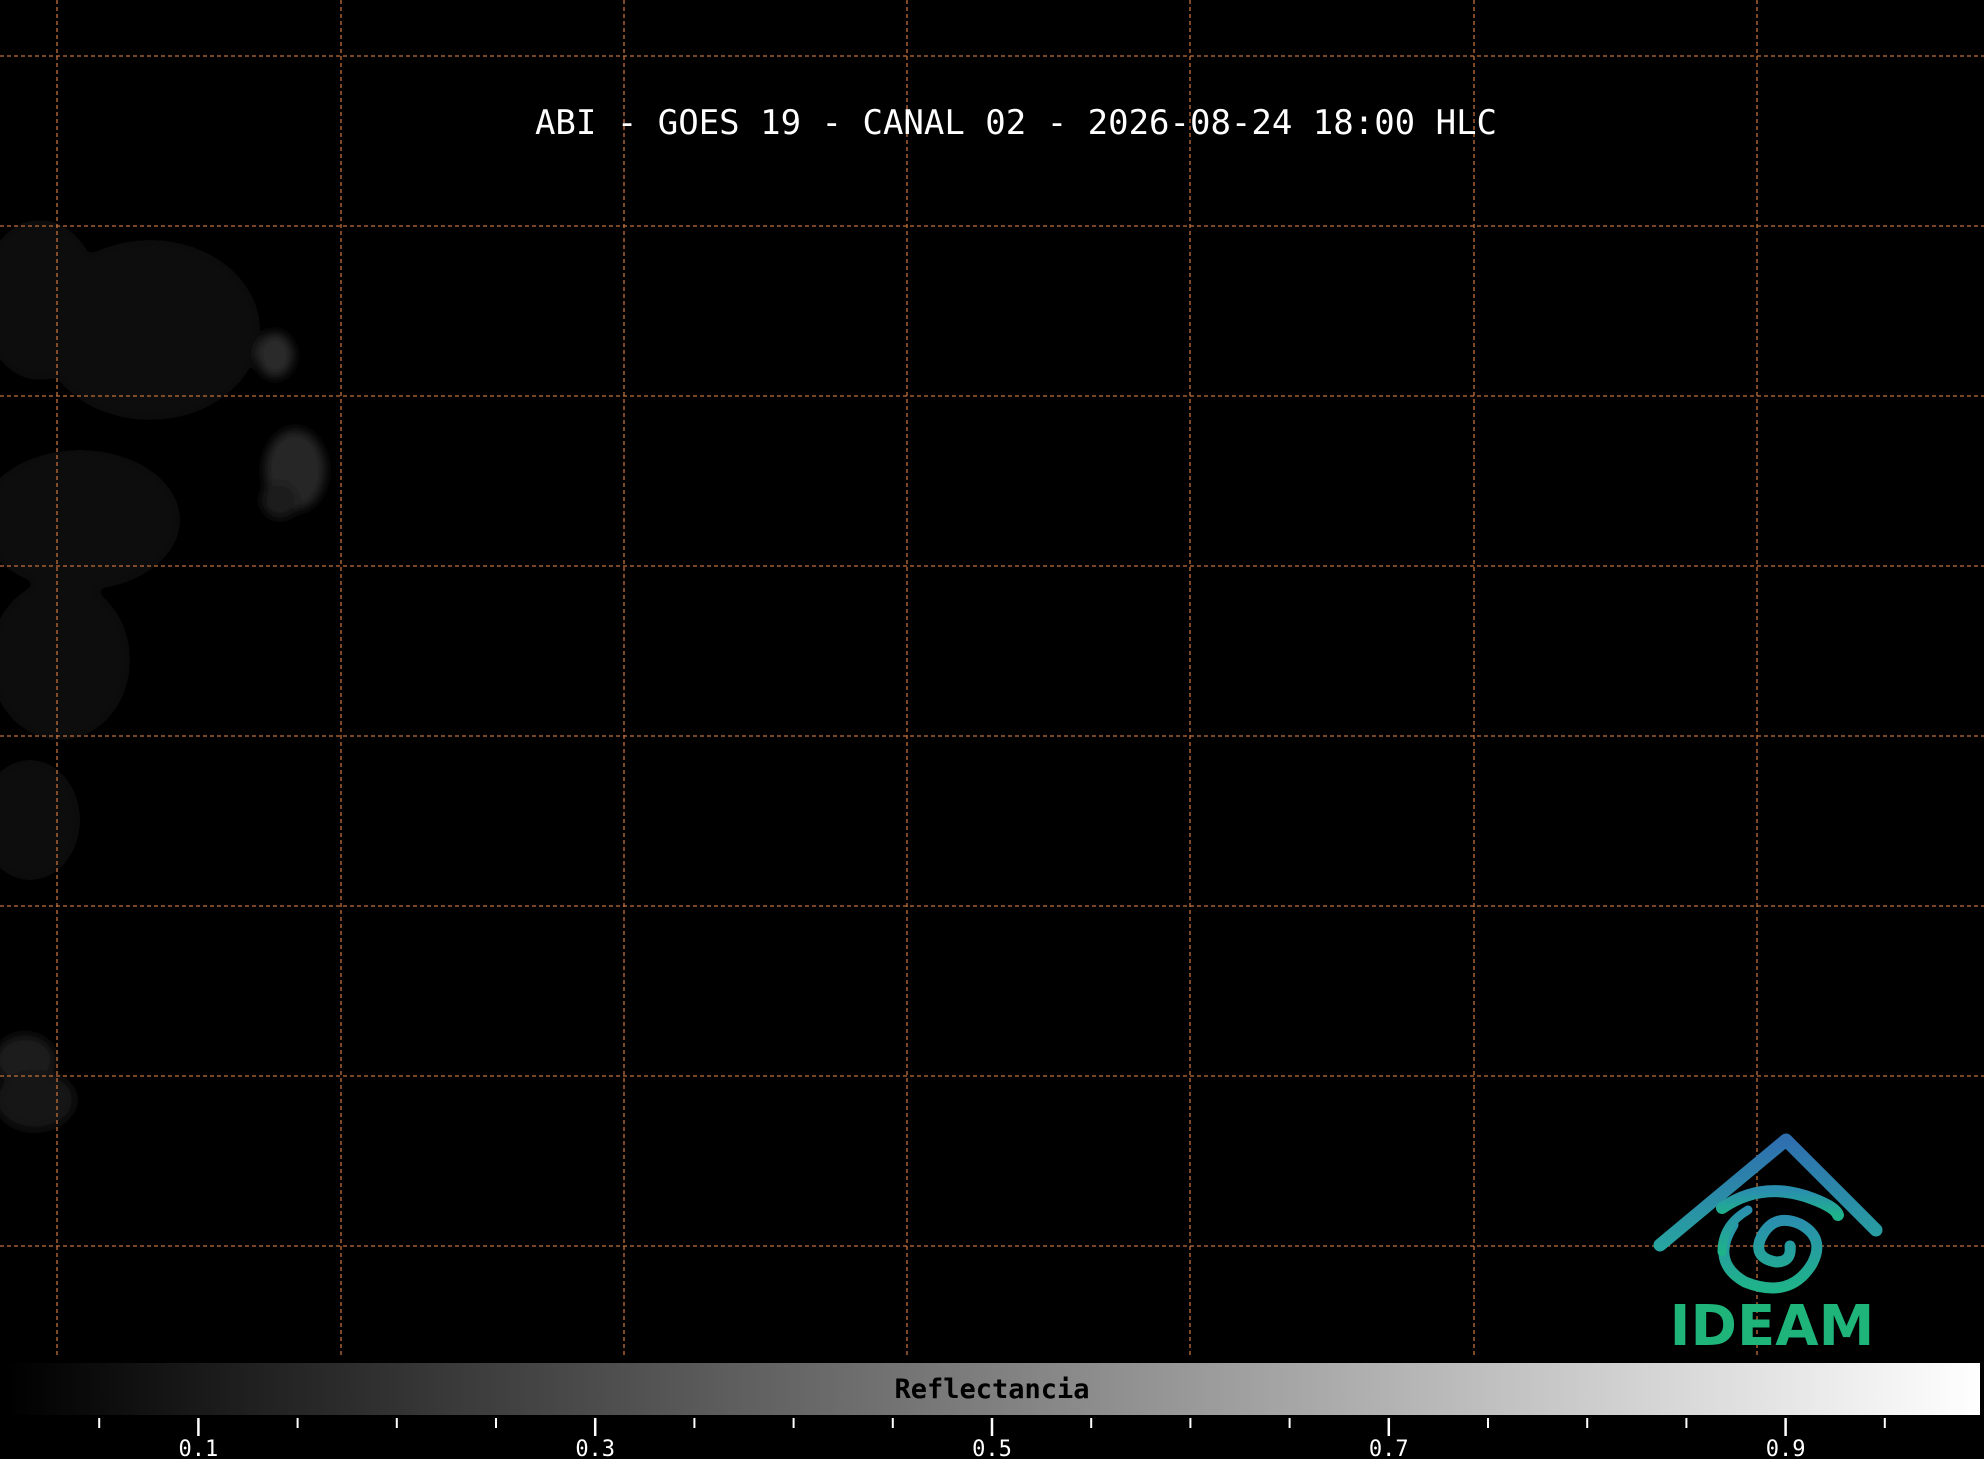 This screenshot has height=1459, width=1984. I want to click on colorbar-tick-label: 0.3, so click(595, 1448).